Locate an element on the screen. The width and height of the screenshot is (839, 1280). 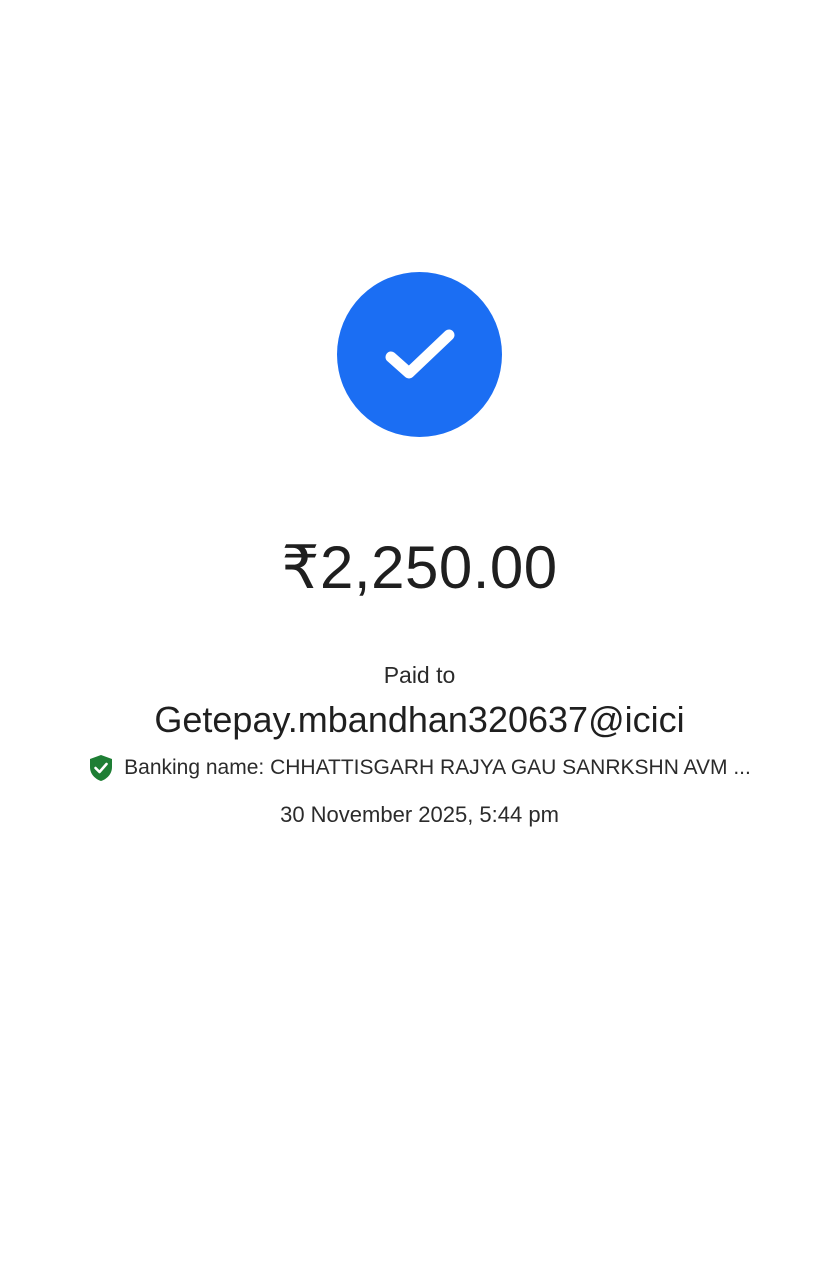
payee-upi-id: Getepay.mbandhan320637@icici is located at coordinates (419, 719).